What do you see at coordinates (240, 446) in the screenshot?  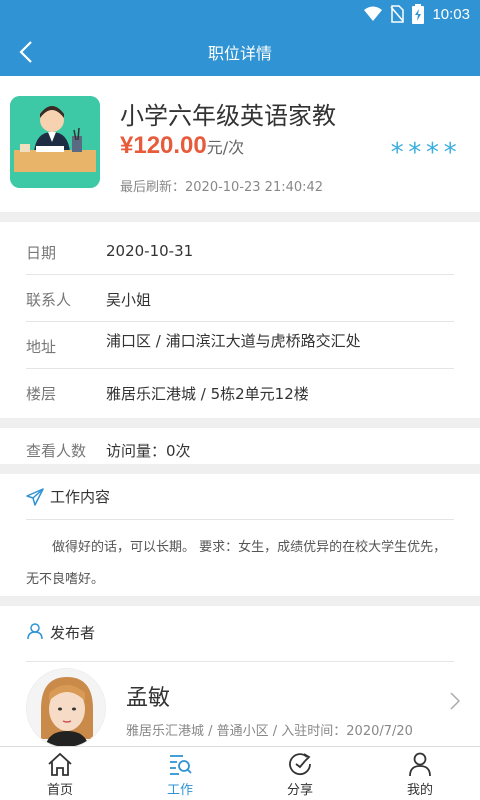 I see `views-card: 查看人数 访问量：0次` at bounding box center [240, 446].